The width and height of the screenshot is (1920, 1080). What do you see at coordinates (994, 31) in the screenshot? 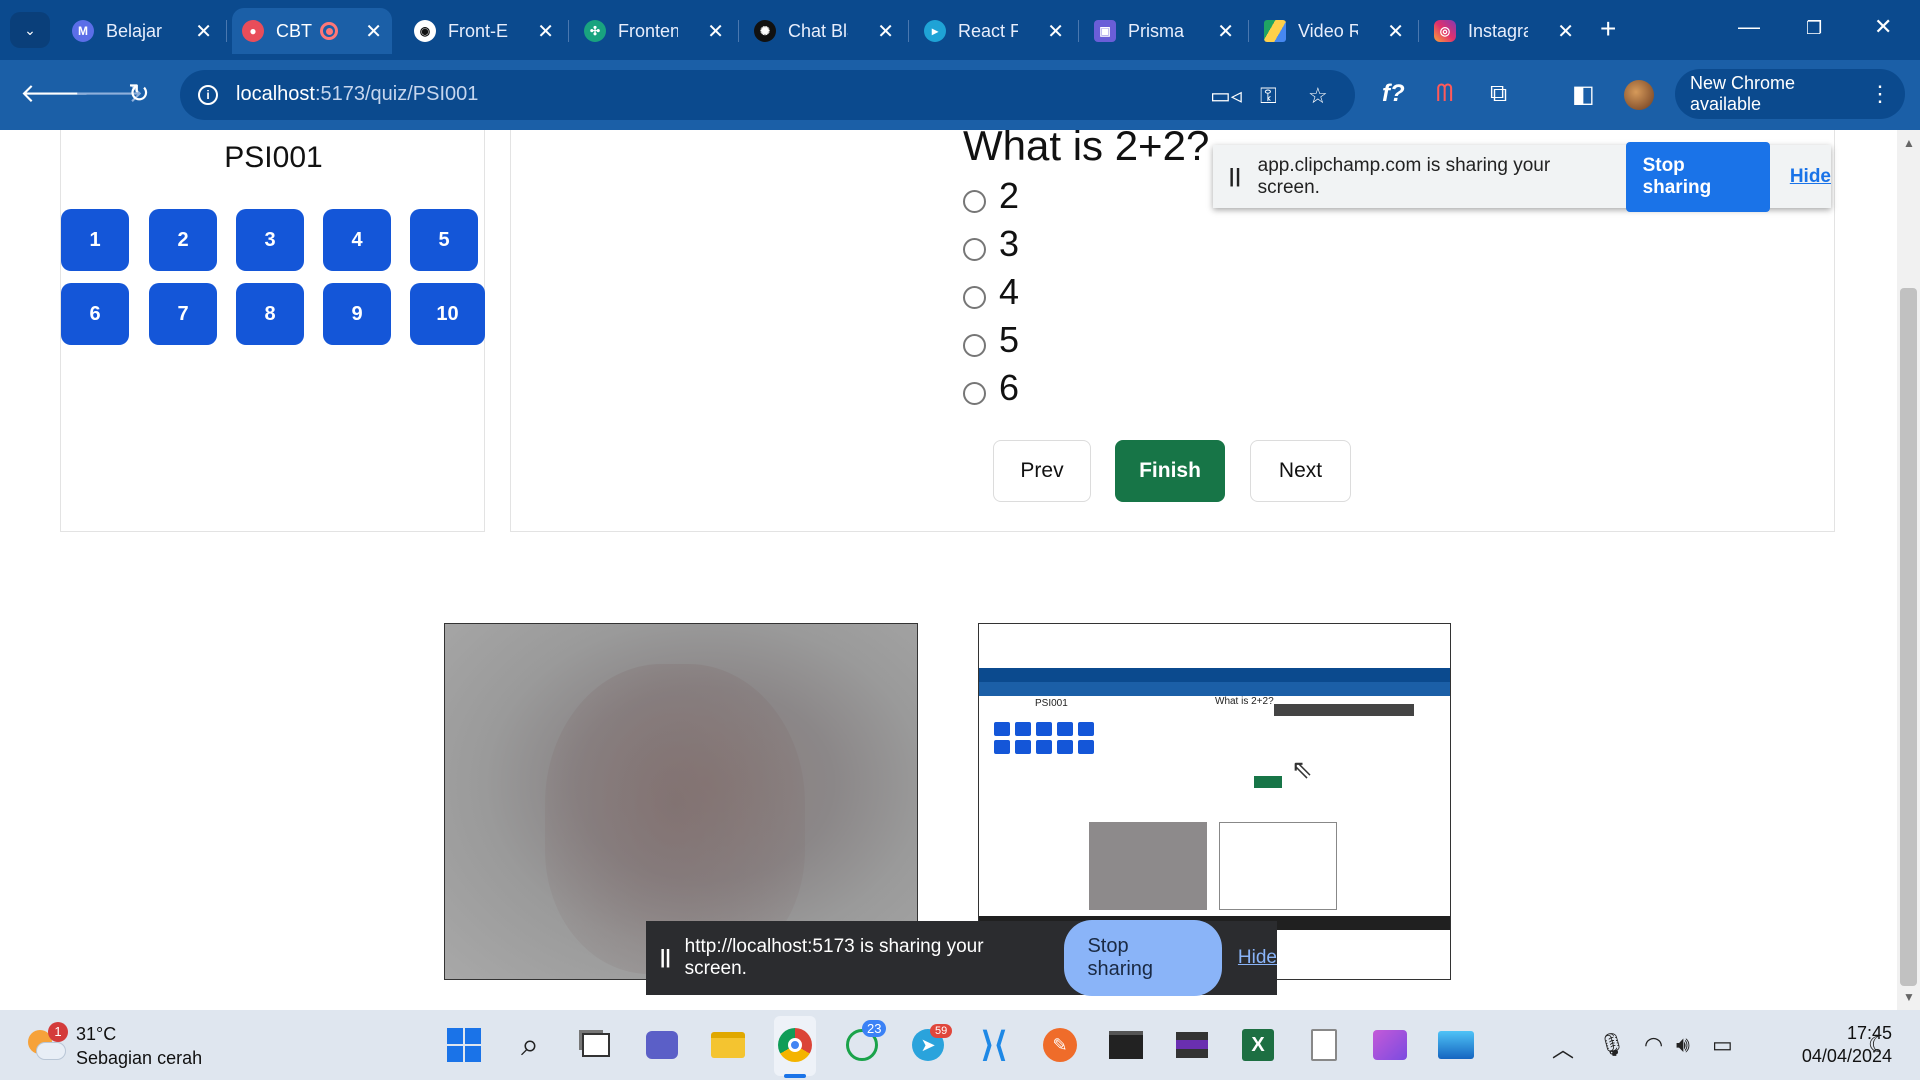
I see `tab-react: ▸ React Fo ✕` at bounding box center [994, 31].